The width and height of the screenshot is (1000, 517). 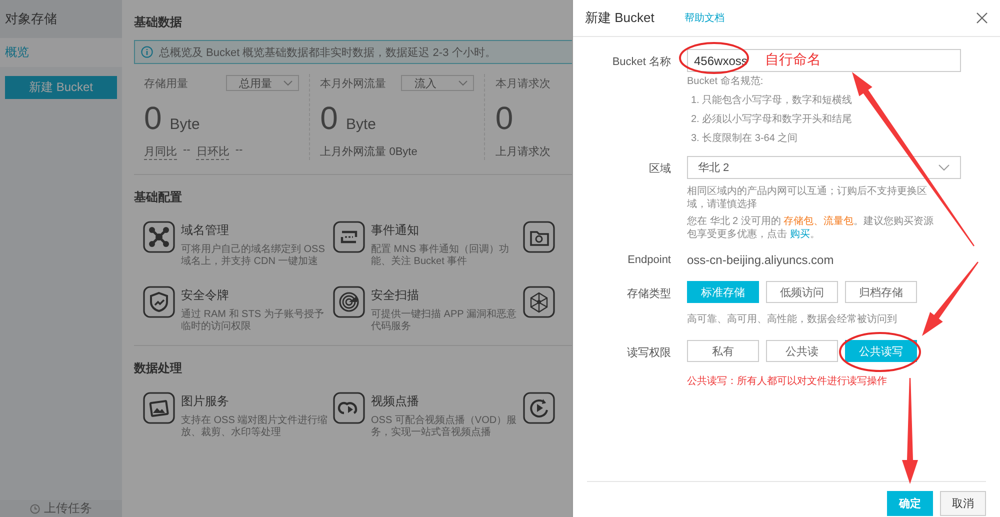 I want to click on folder-icon, so click(x=539, y=237).